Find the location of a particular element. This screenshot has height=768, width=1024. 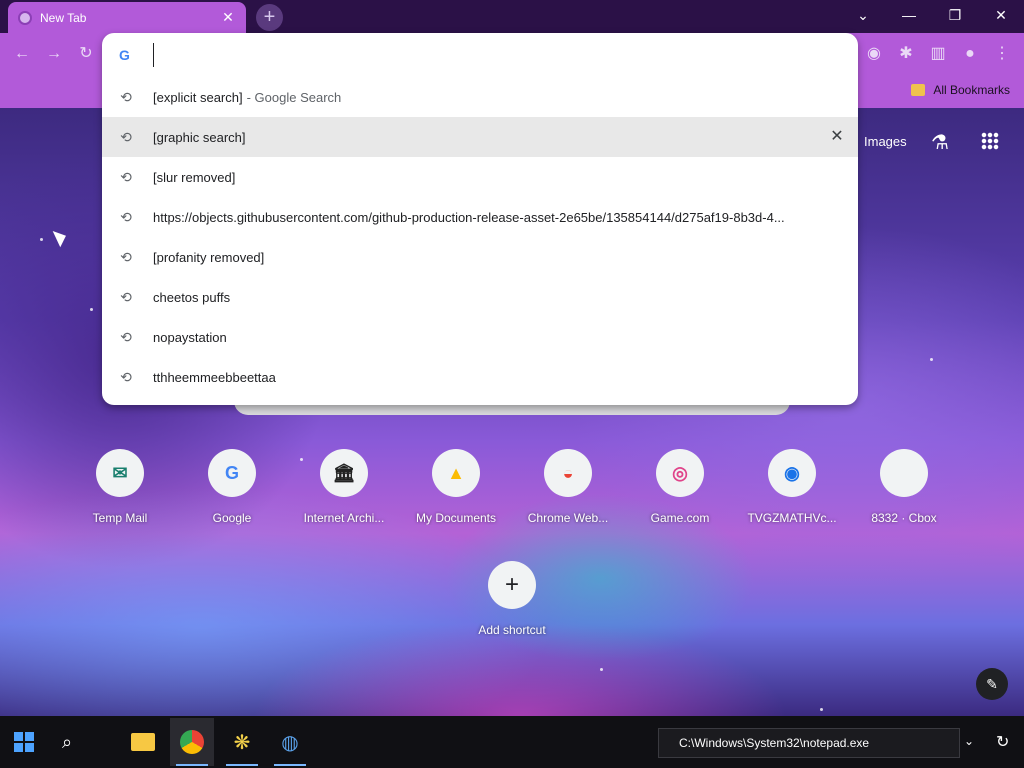

suggestion-text: tthheemmeebbeettaa is located at coordinates (214, 377).